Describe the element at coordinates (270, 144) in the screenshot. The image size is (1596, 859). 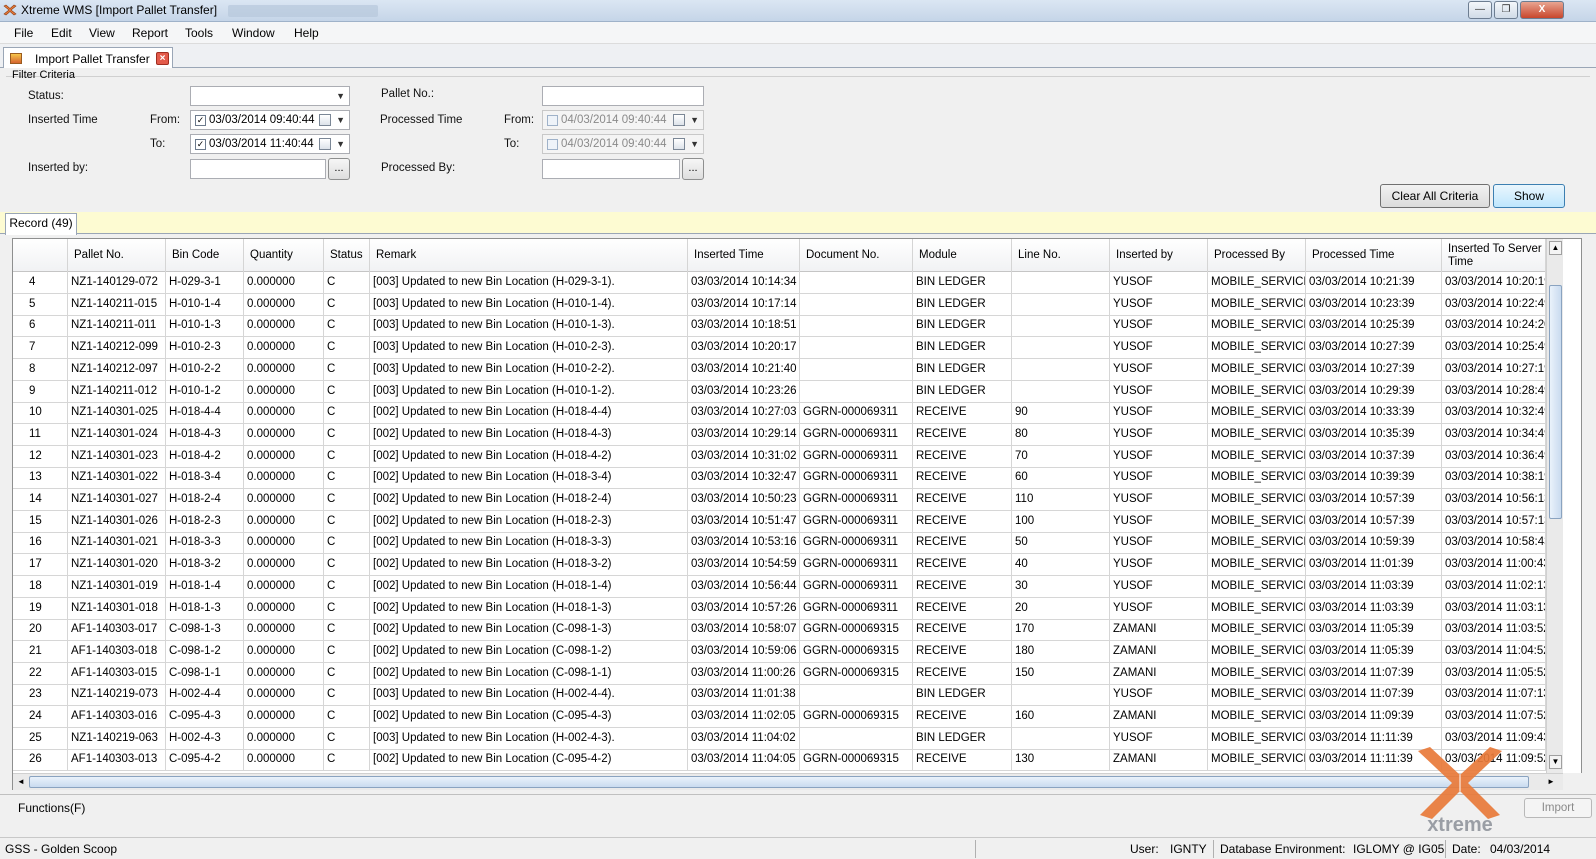
I see `inserted-to-datepicker: ✓ 03/03/2014 11:40:44 ▼` at that location.